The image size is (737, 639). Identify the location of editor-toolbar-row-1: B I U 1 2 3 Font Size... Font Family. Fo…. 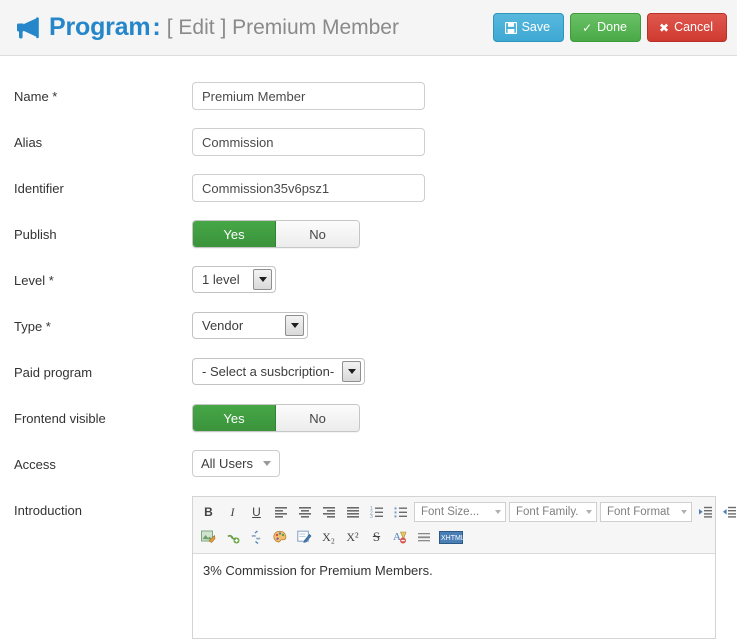
(467, 512).